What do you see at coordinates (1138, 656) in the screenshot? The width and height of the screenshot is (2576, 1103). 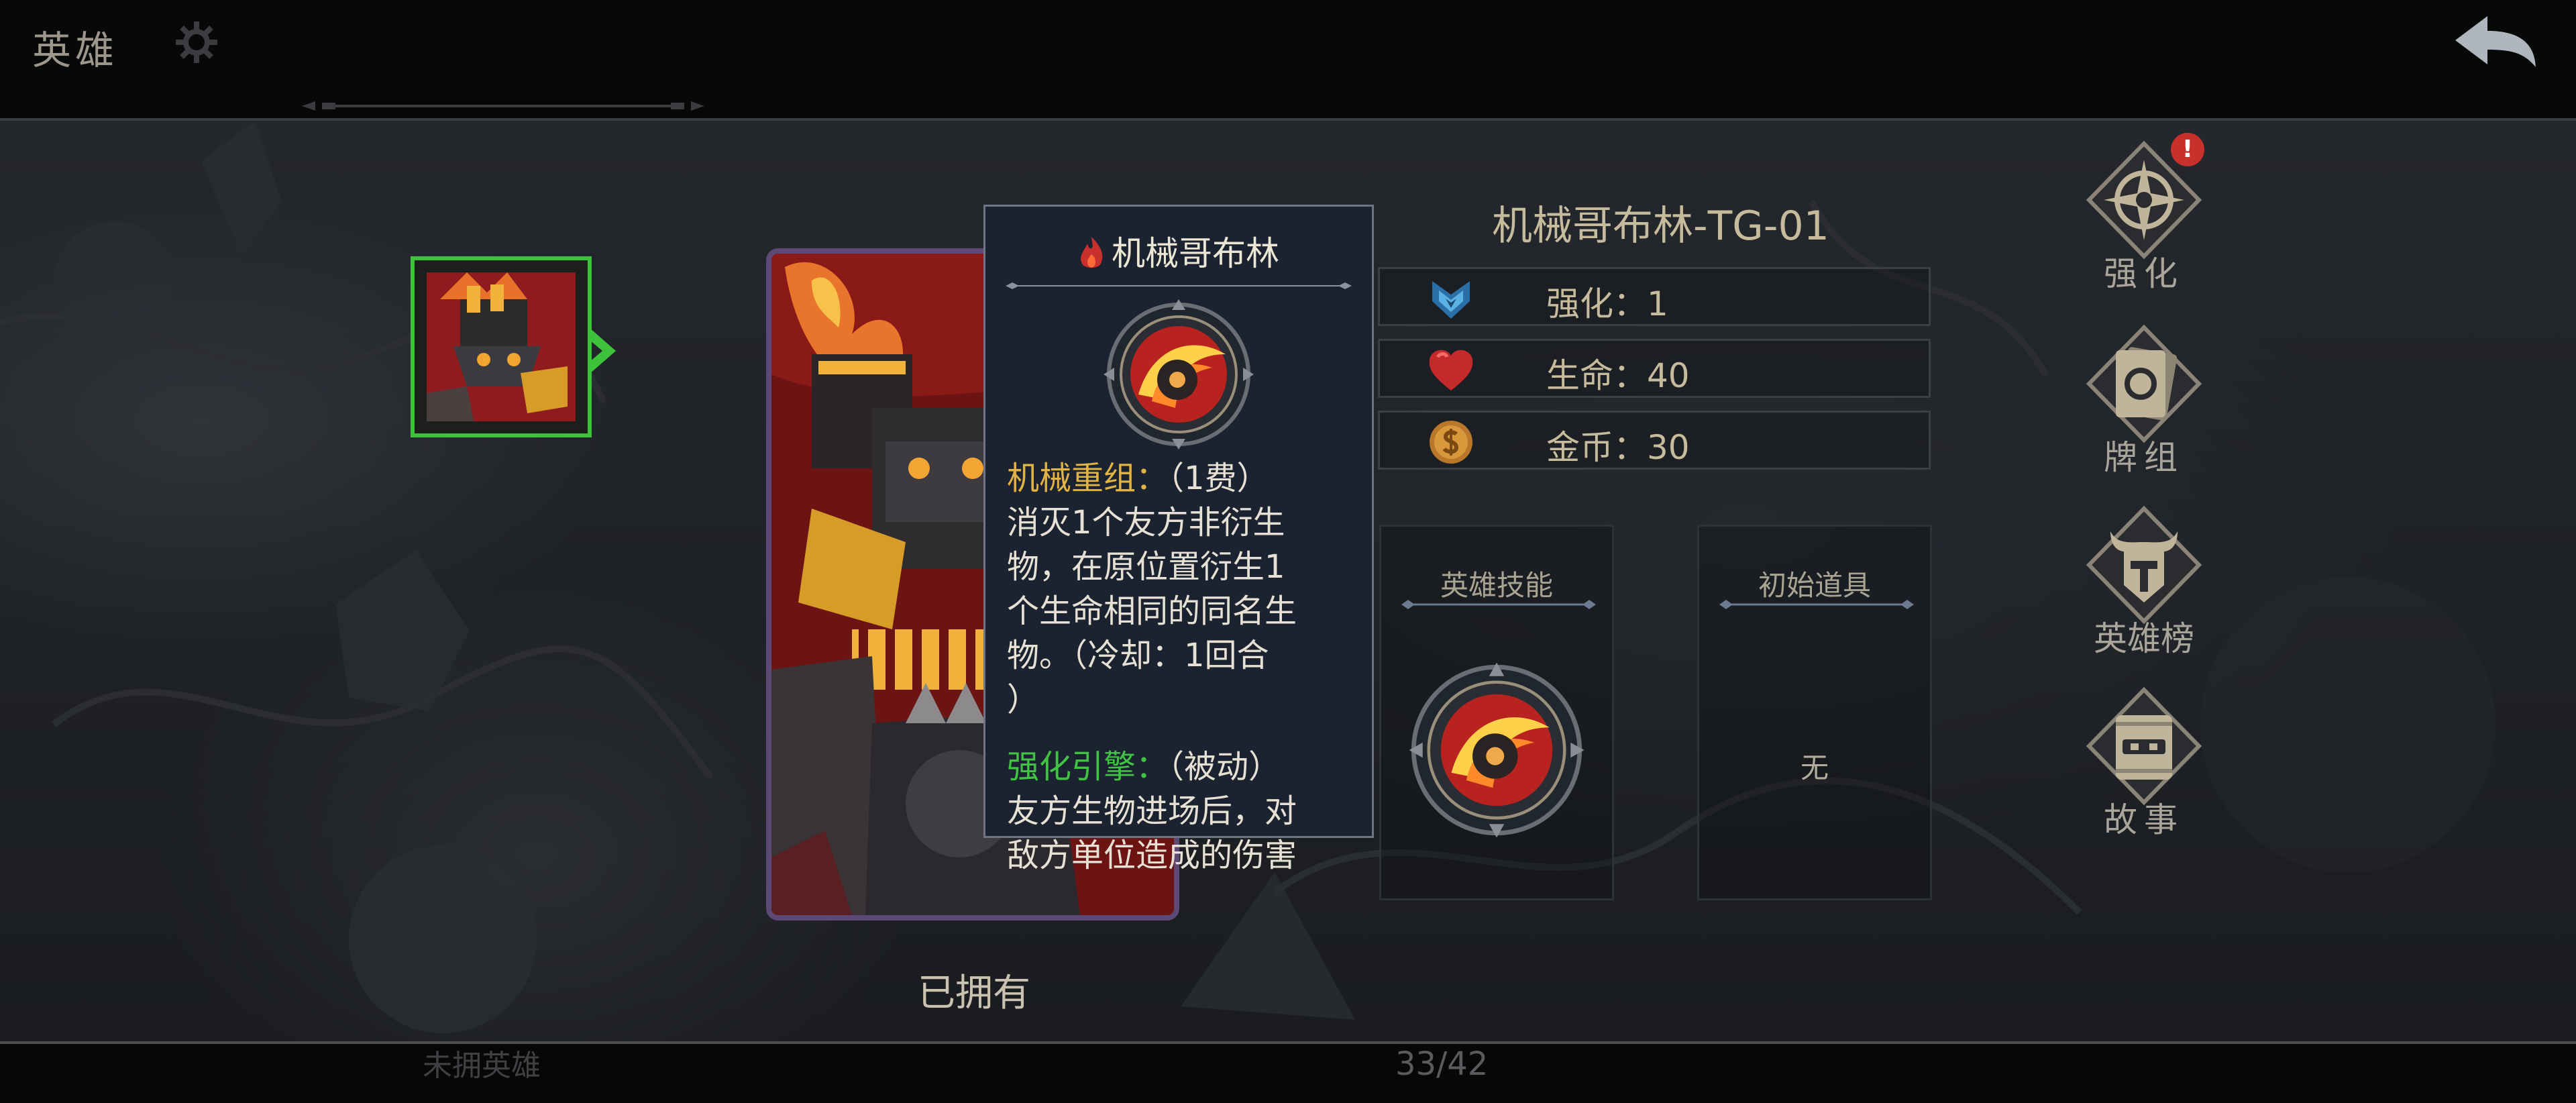 I see `skill1-line: 物。（冷却：1回合` at bounding box center [1138, 656].